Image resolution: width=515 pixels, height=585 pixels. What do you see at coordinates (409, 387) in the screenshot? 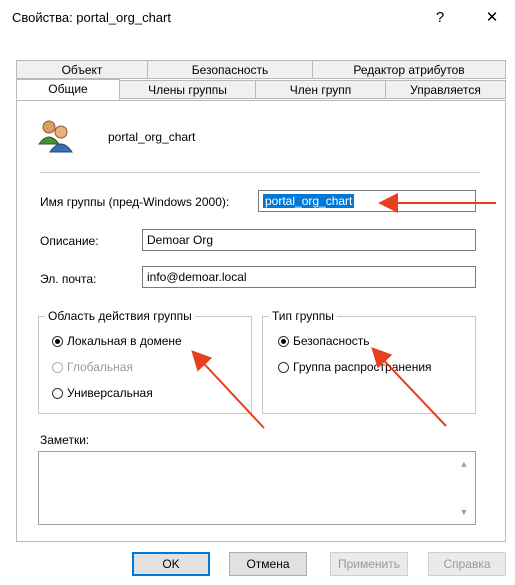
I see `annotation-arrow-type` at bounding box center [409, 387].